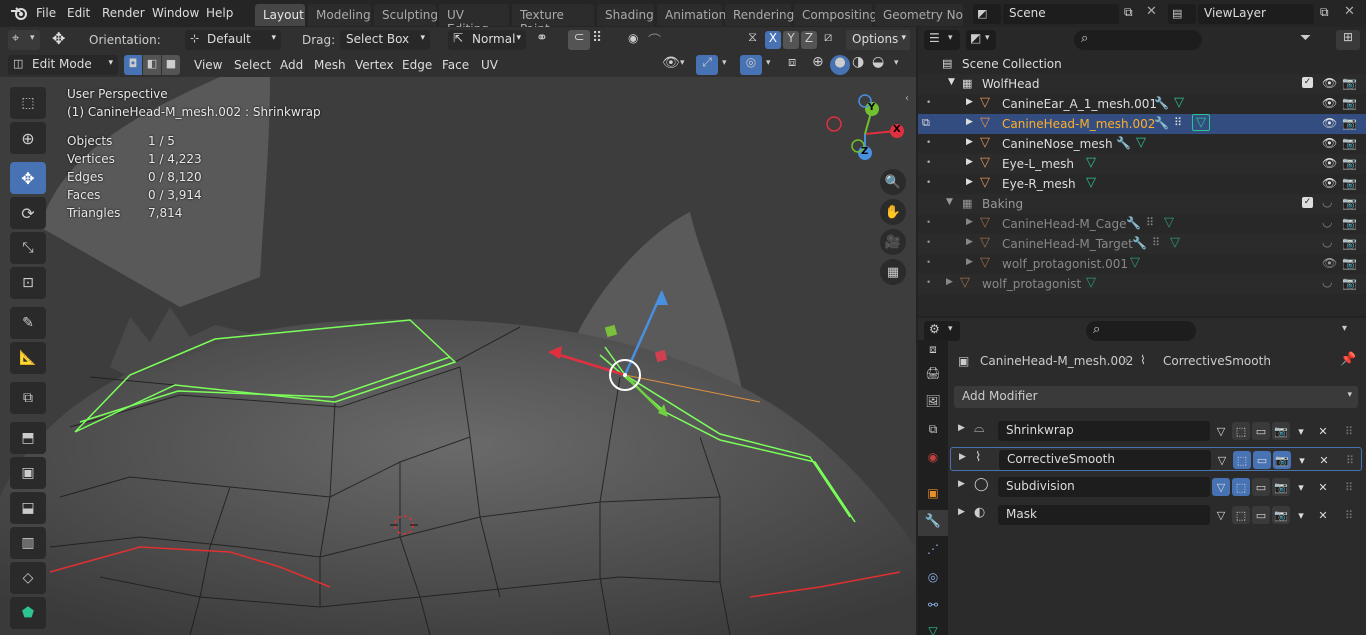  What do you see at coordinates (1142, 184) in the screenshot?
I see `outliner-row-eye-r: • ▶ ▽ Eye-R_mesh ▽ 👁 📷` at bounding box center [1142, 184].